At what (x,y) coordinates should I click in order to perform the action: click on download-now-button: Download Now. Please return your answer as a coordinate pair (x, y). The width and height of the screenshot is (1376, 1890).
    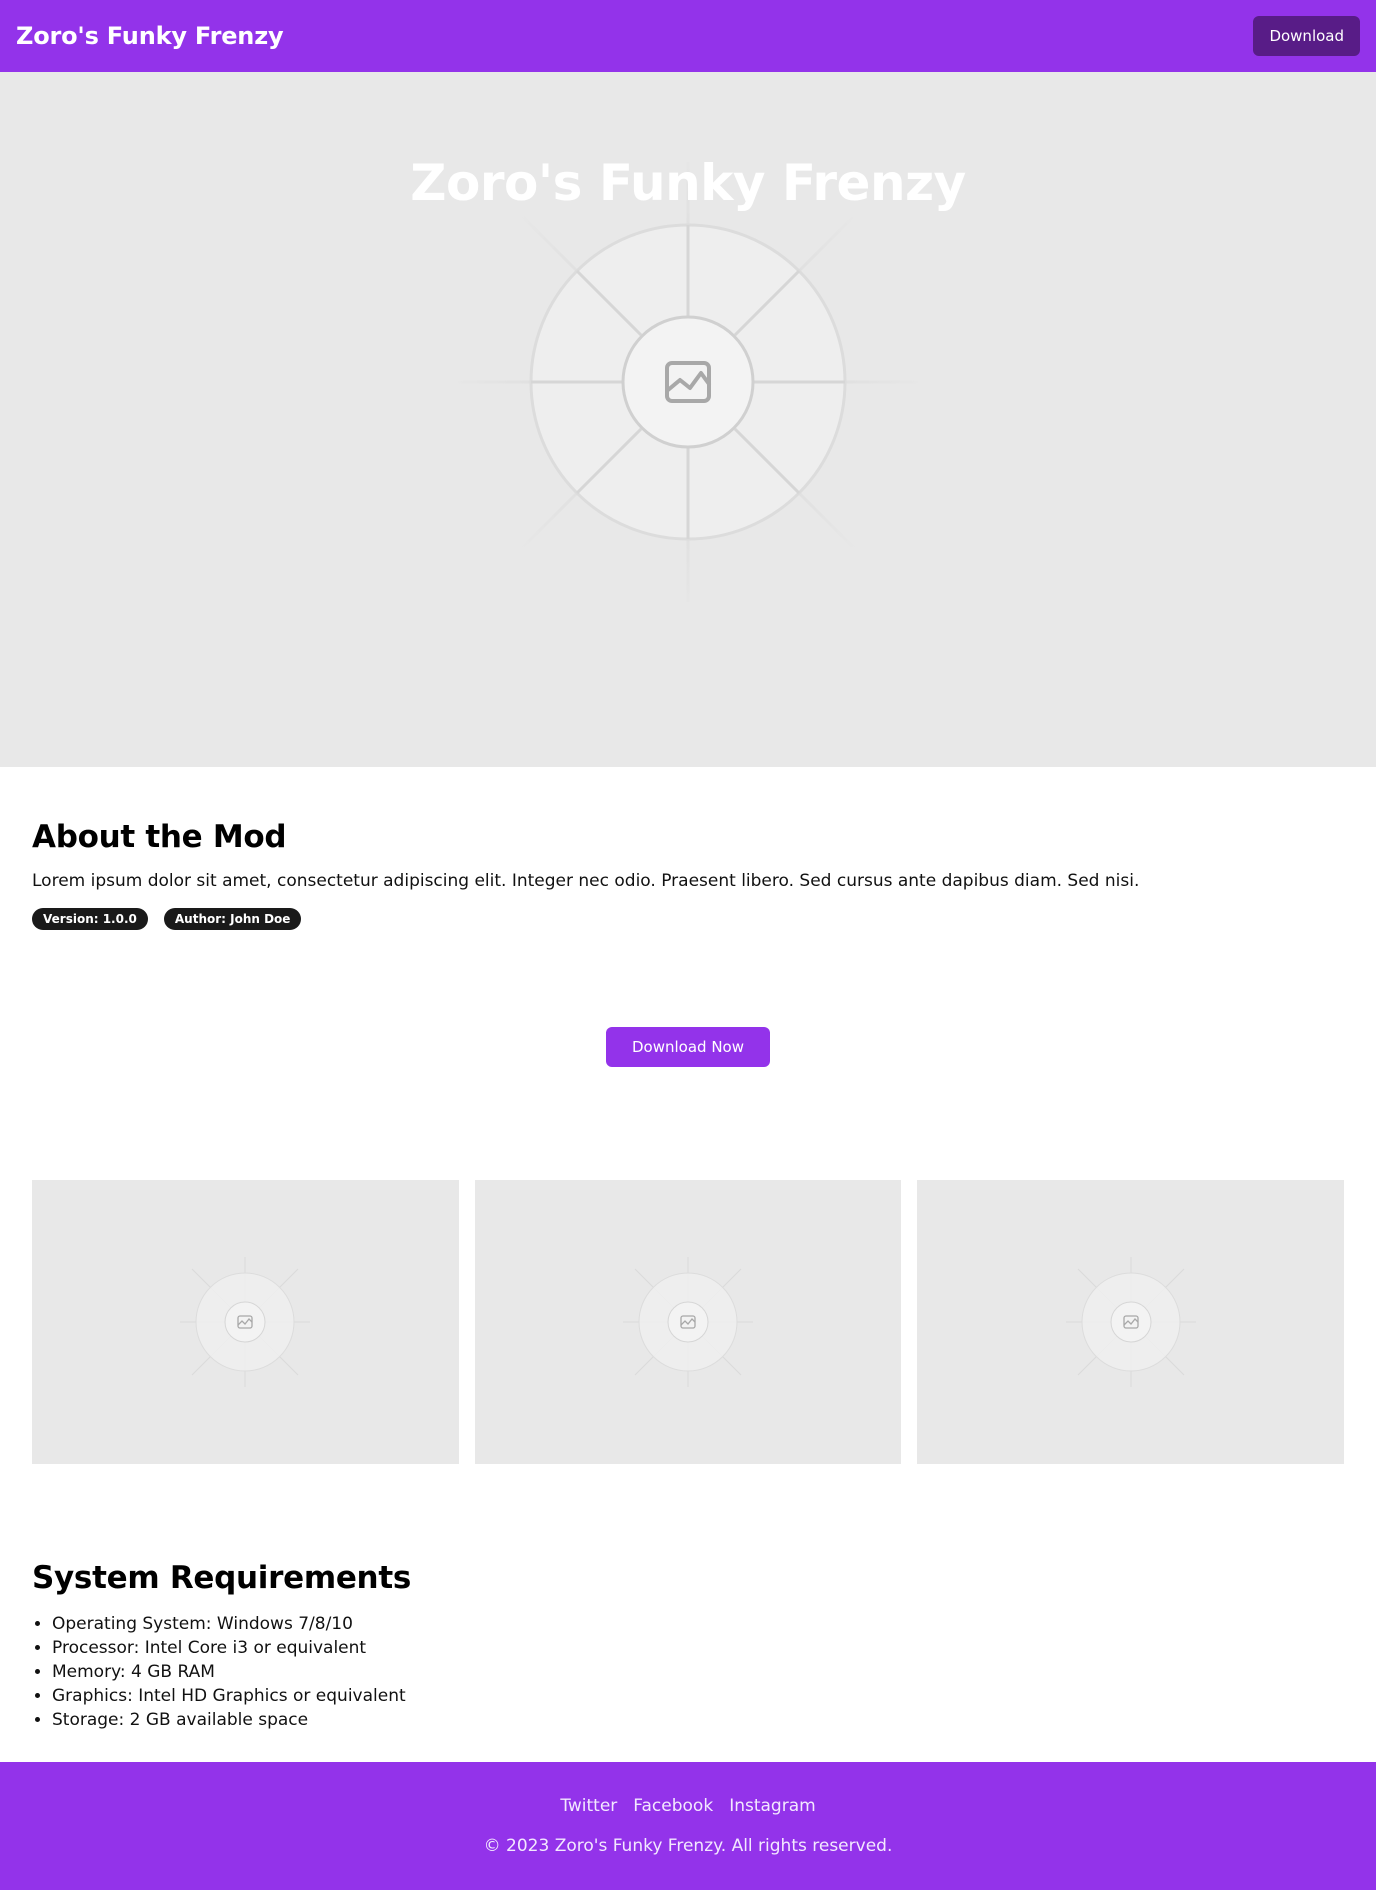
    Looking at the image, I should click on (688, 1047).